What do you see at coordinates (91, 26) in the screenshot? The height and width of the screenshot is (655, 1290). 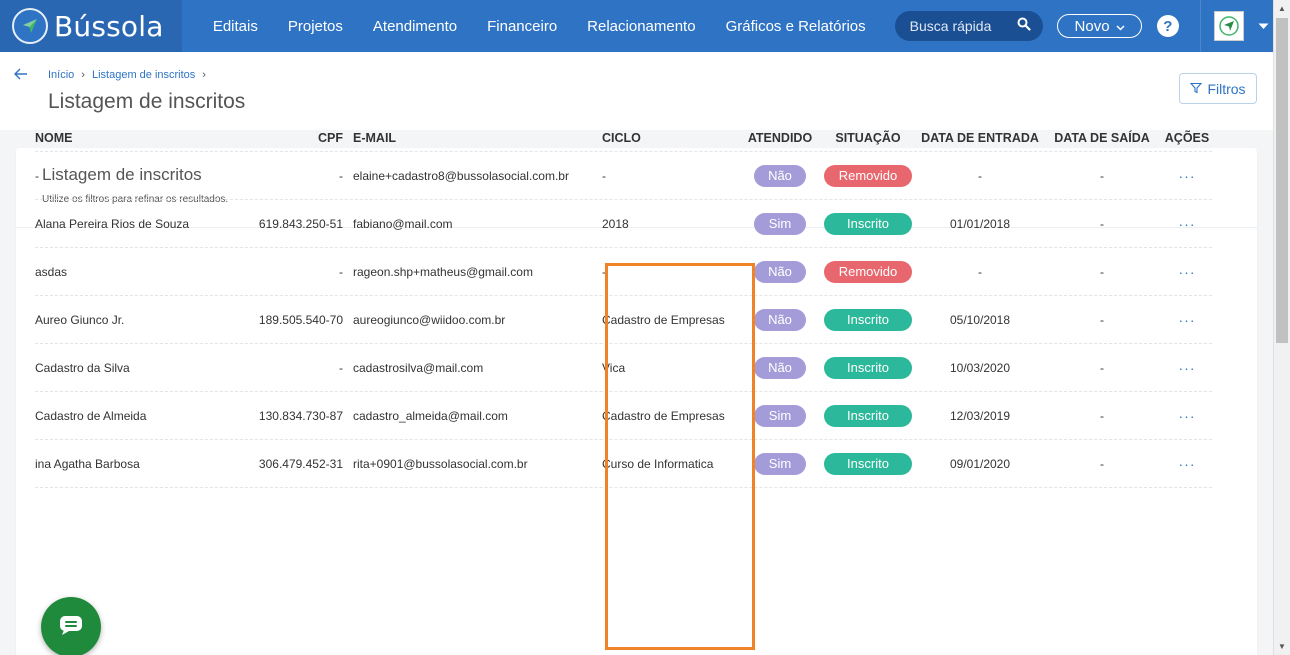 I see `logo: Bússola` at bounding box center [91, 26].